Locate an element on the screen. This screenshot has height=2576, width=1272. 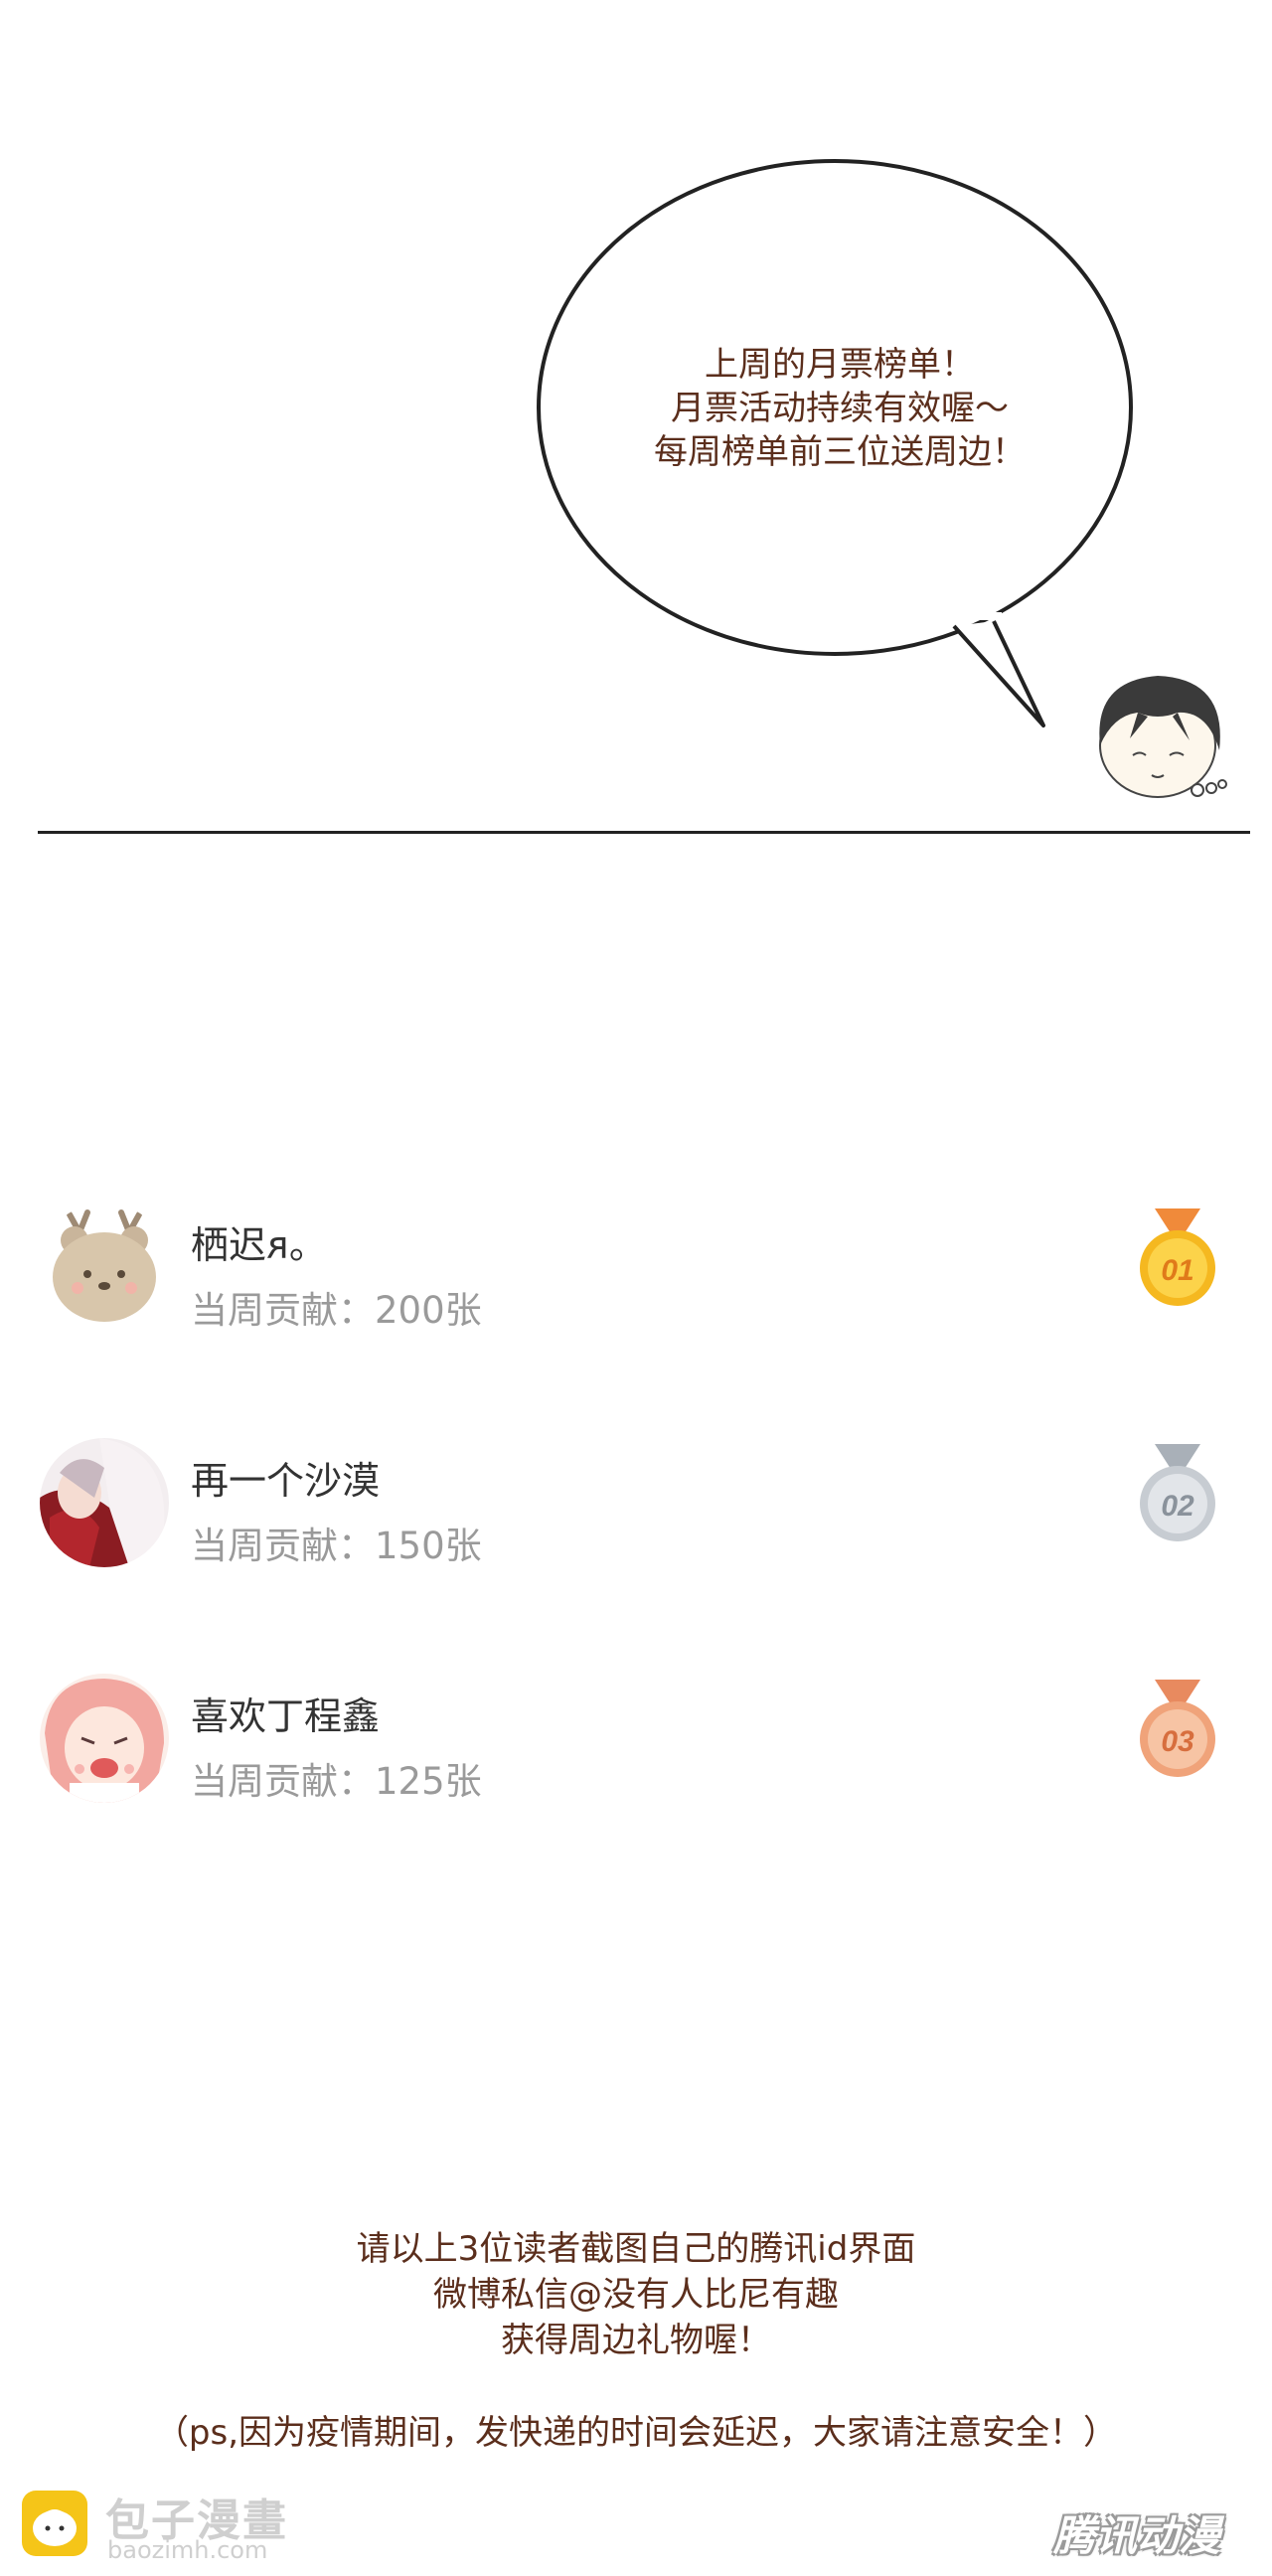
ps-note: （ps,因为疫情期间，发快递的时间会延迟，大家请注意安全！） is located at coordinates (636, 2433).